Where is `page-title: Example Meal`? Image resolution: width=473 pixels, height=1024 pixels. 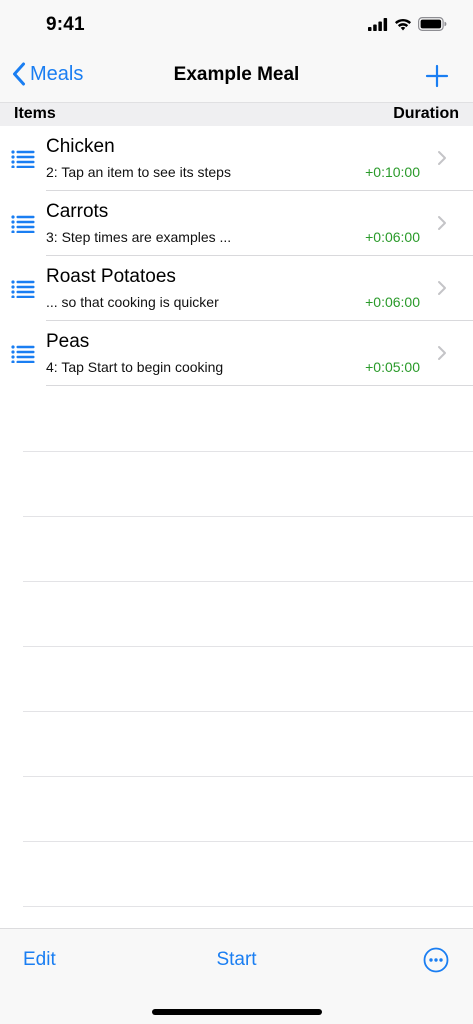
page-title: Example Meal is located at coordinates (236, 74).